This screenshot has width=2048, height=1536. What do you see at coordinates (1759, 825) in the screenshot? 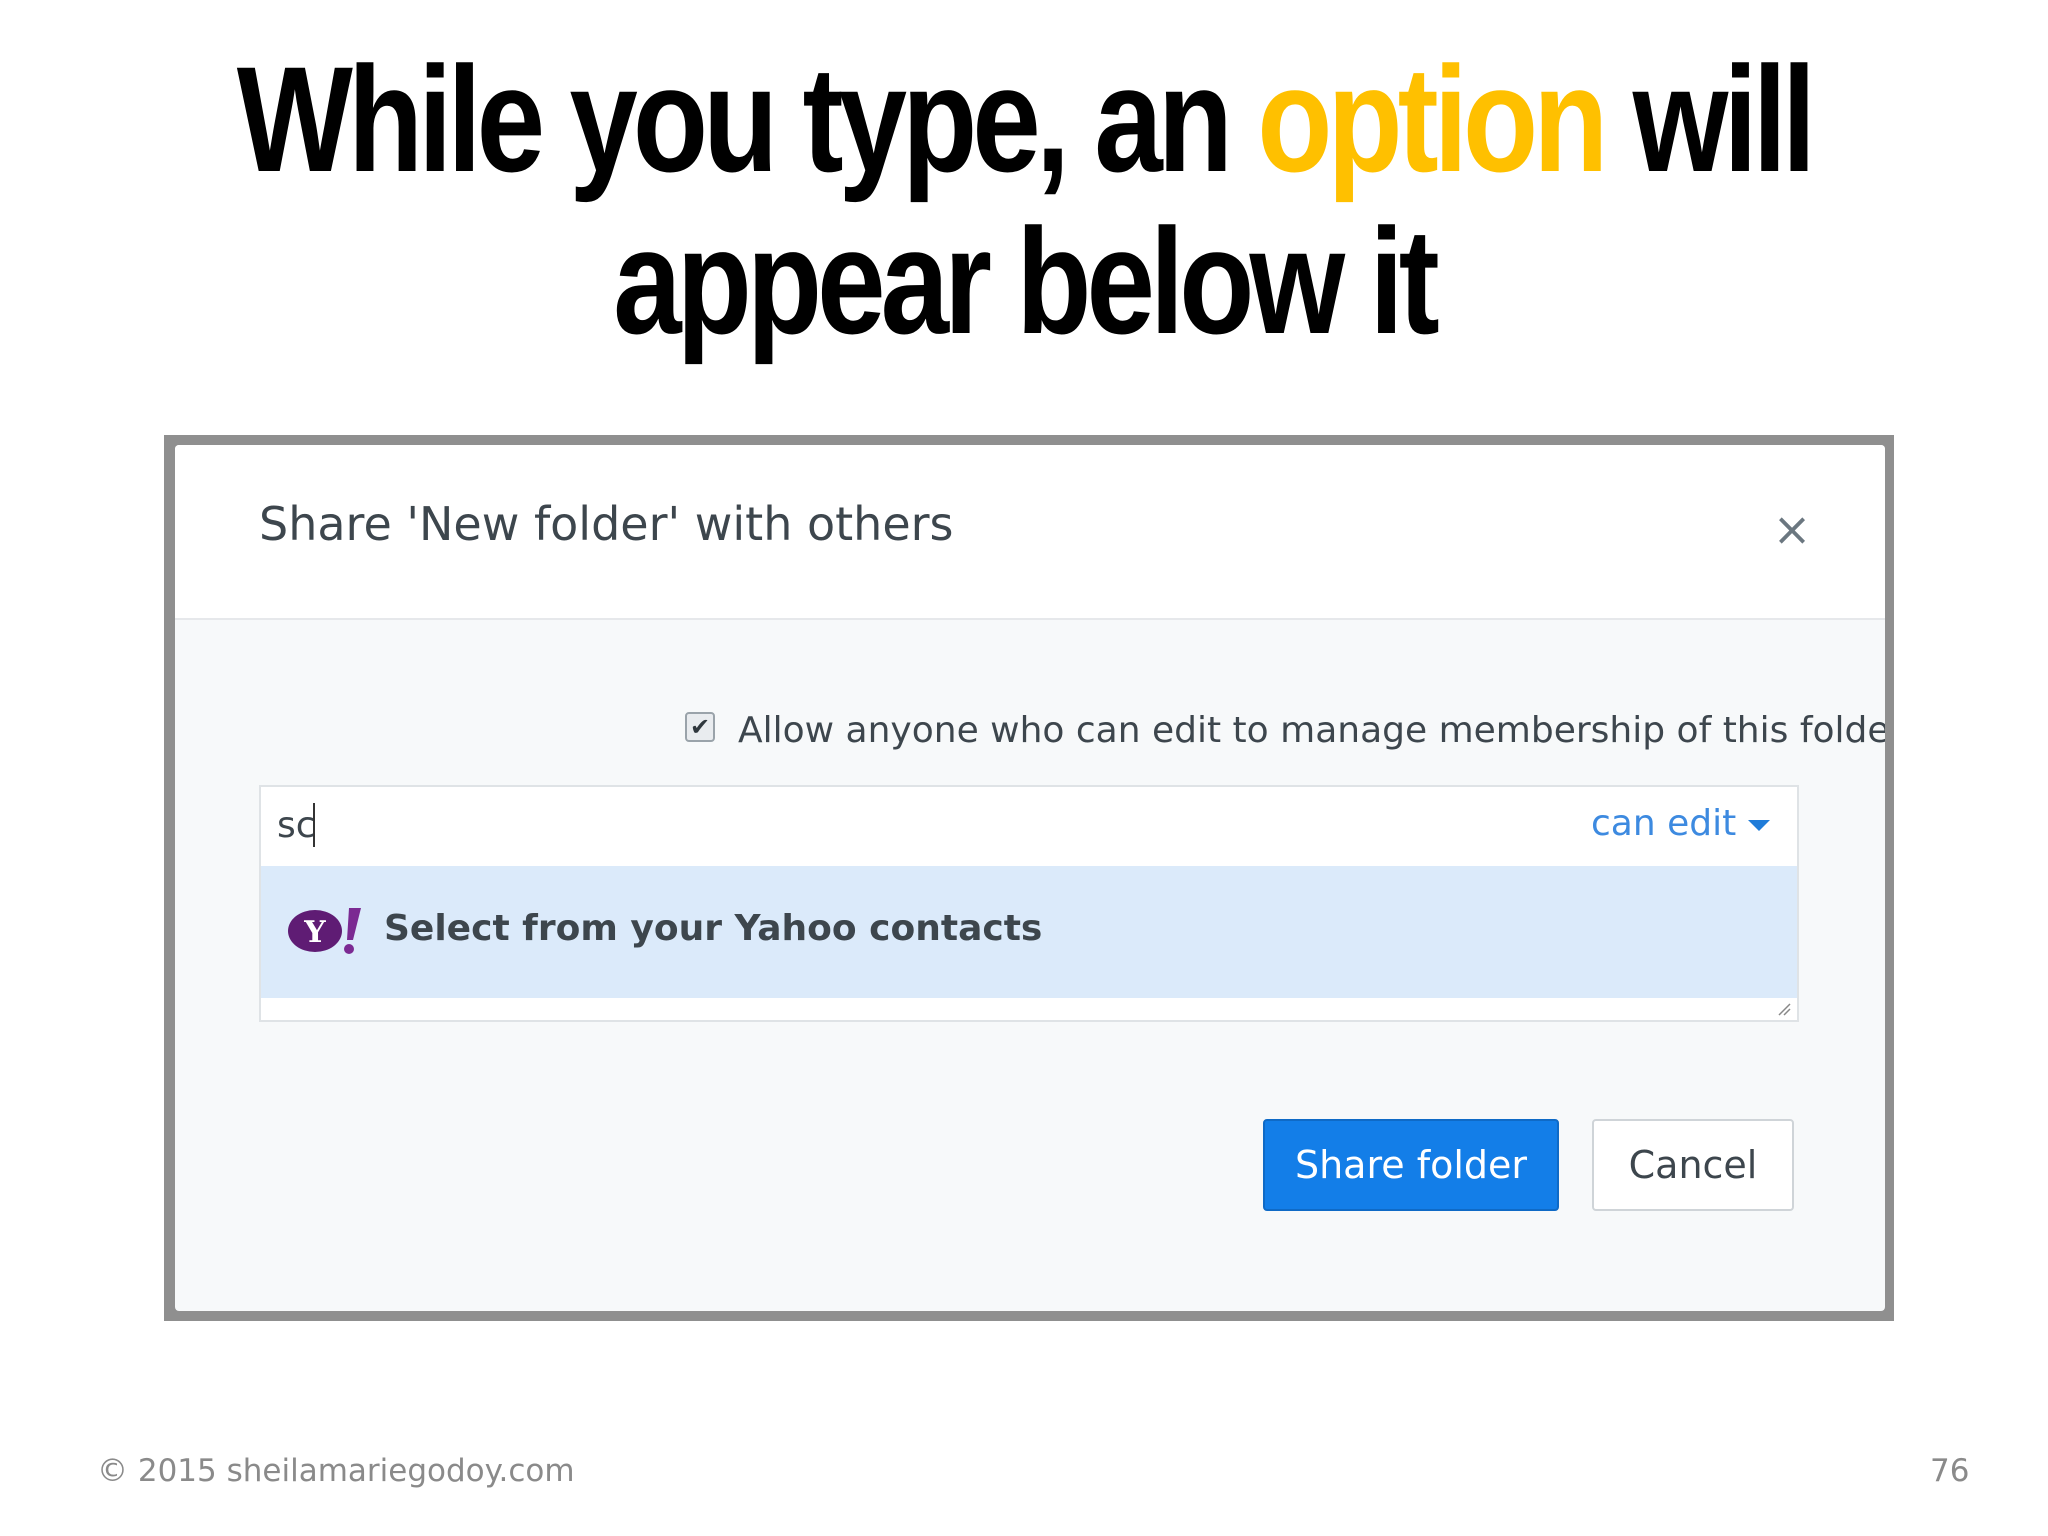
I see `caret-down-icon` at bounding box center [1759, 825].